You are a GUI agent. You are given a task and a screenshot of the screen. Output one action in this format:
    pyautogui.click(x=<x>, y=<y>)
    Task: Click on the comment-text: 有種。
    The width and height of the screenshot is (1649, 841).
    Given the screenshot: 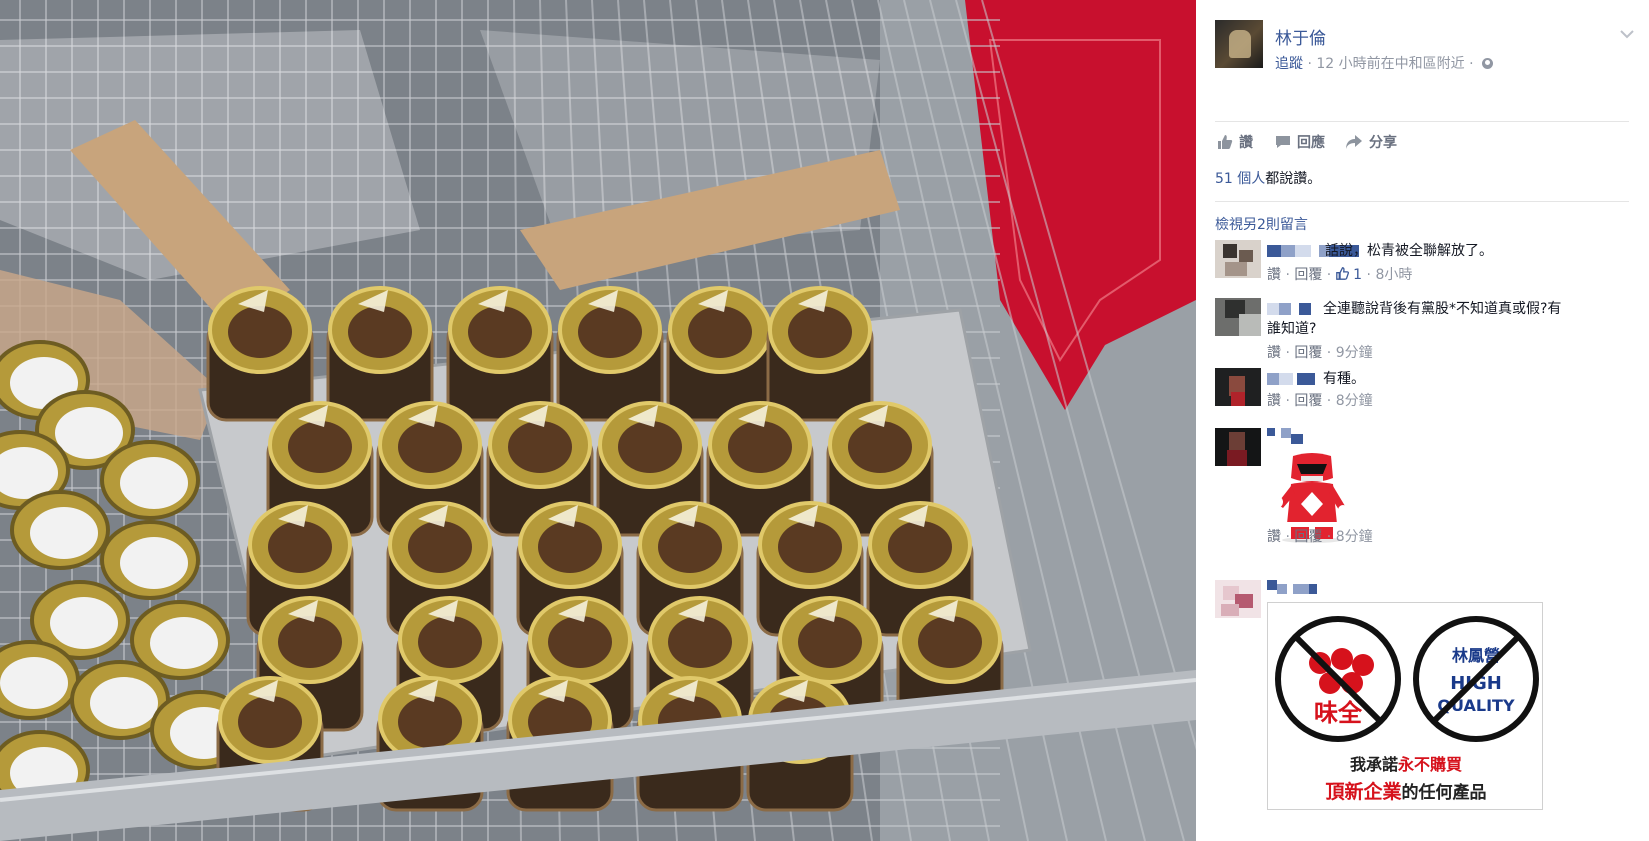 What is the action you would take?
    pyautogui.click(x=1344, y=379)
    